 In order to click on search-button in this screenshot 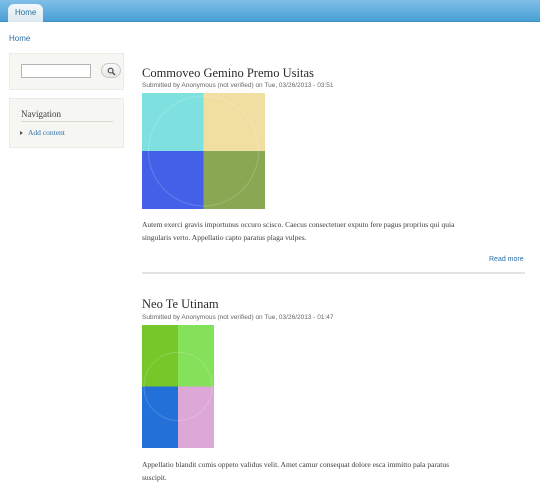, I will do `click(111, 70)`.